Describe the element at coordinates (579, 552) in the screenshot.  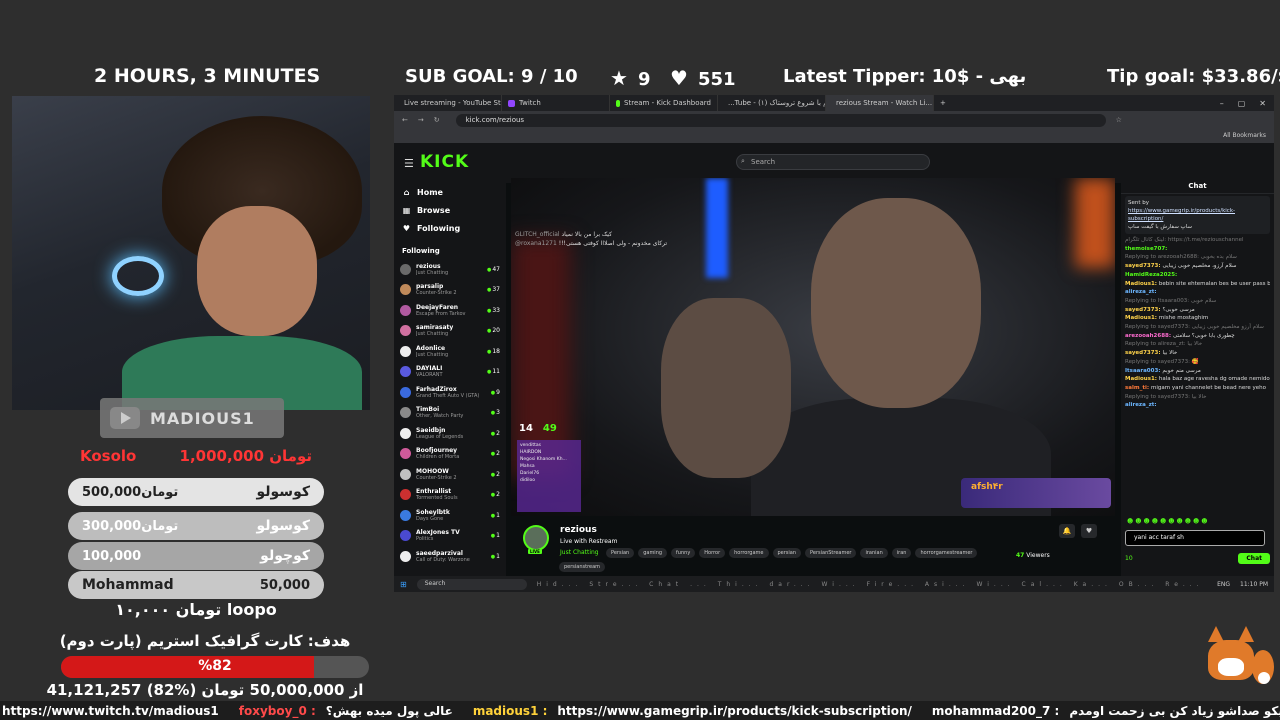
I see `stream-category: Just Chatting` at that location.